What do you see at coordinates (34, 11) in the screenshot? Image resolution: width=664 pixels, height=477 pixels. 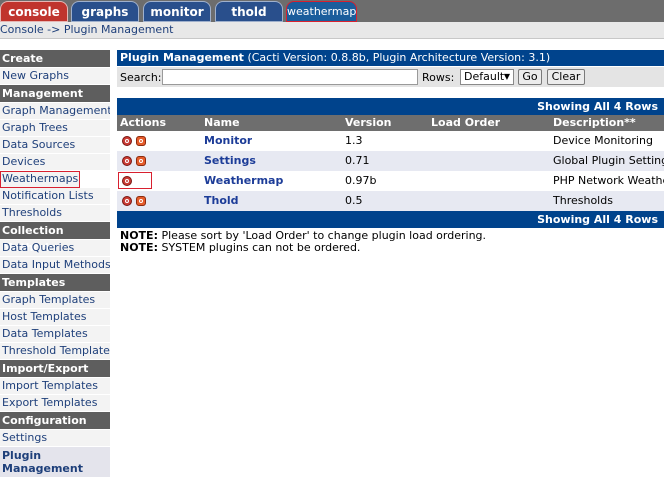 I see `tab-console: console` at bounding box center [34, 11].